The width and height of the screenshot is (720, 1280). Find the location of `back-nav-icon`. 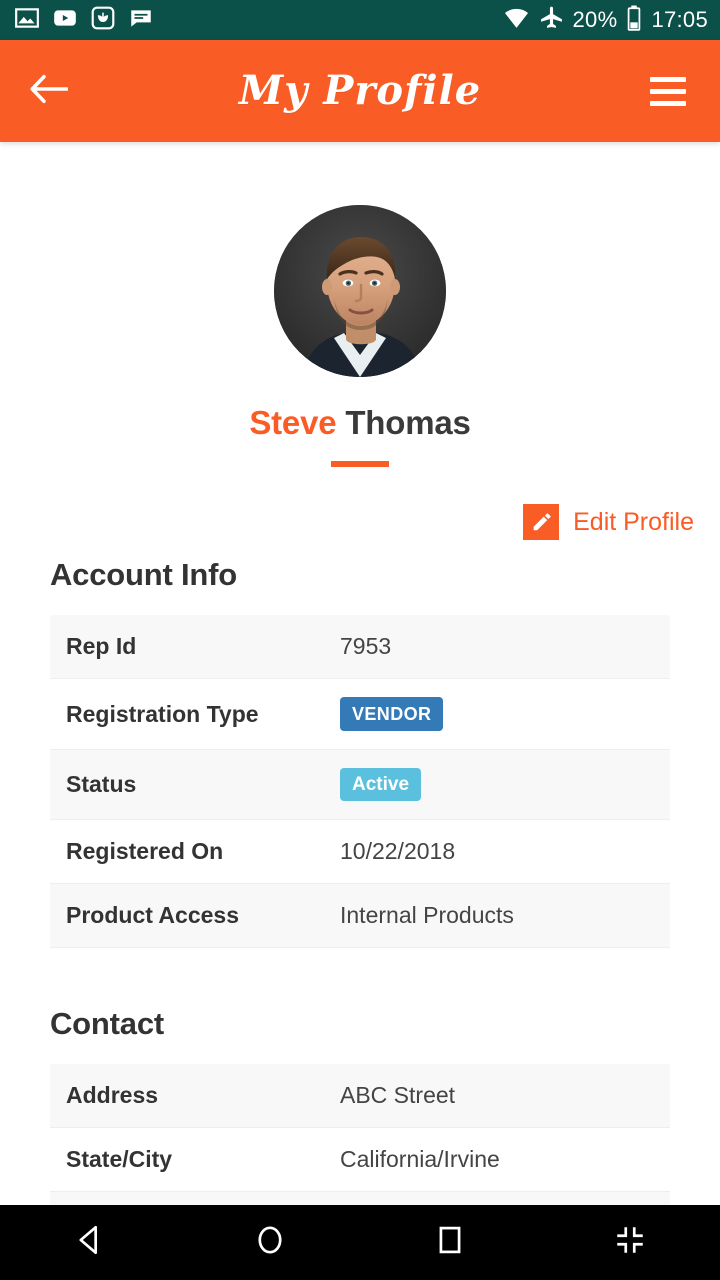

back-nav-icon is located at coordinates (90, 1242).